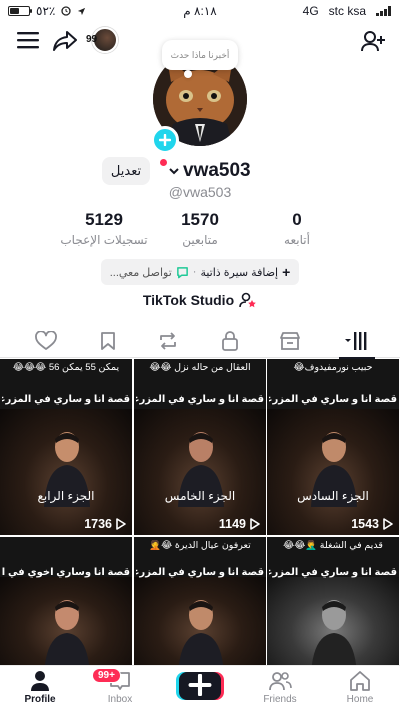 This screenshot has height=711, width=400. I want to click on stat-likes: 5129 تسجيلات الإعجاب, so click(104, 228).